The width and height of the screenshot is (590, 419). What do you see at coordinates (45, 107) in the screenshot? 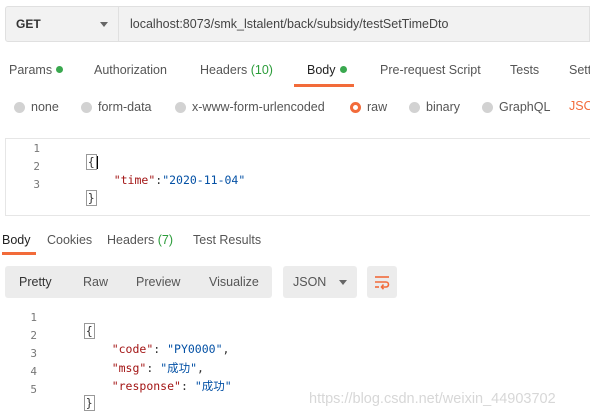
I see `radio-none-label: none` at bounding box center [45, 107].